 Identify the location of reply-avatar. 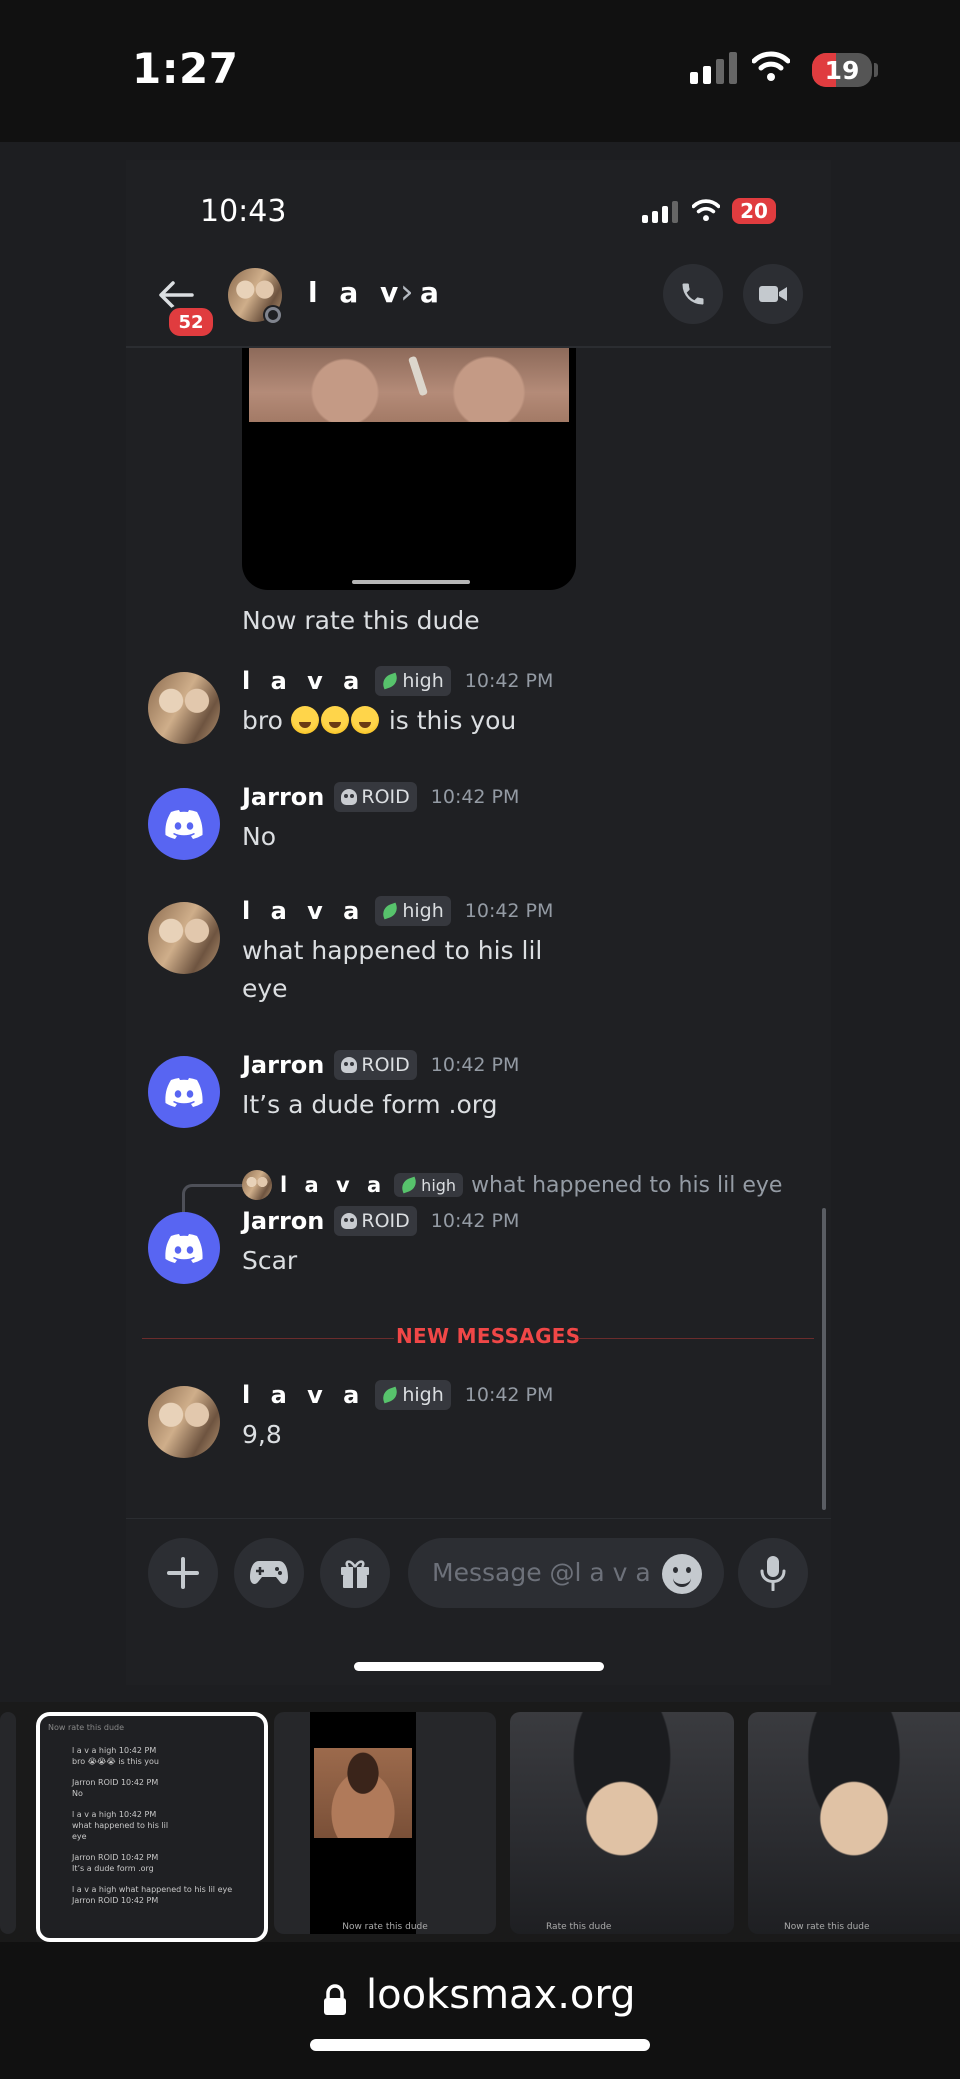
(257, 1185).